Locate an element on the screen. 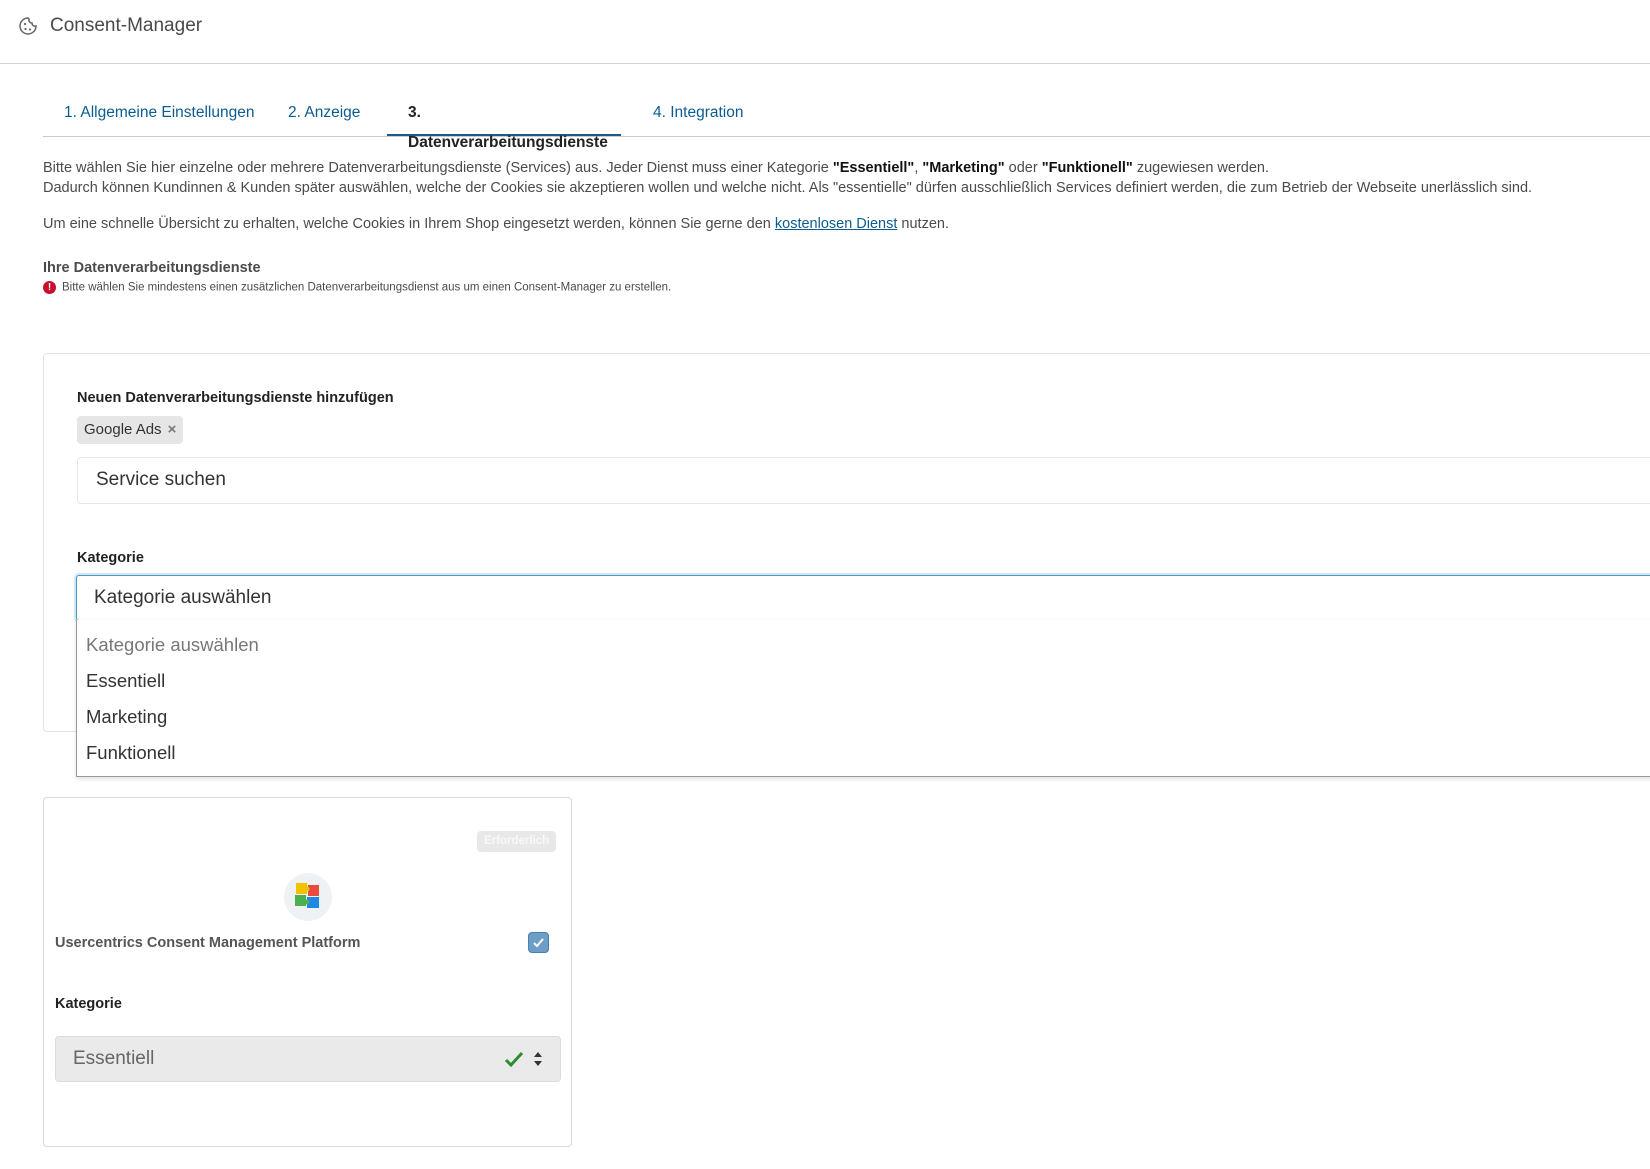 Image resolution: width=1650 pixels, height=1169 pixels. overview-text-part: nutzen. is located at coordinates (923, 224).